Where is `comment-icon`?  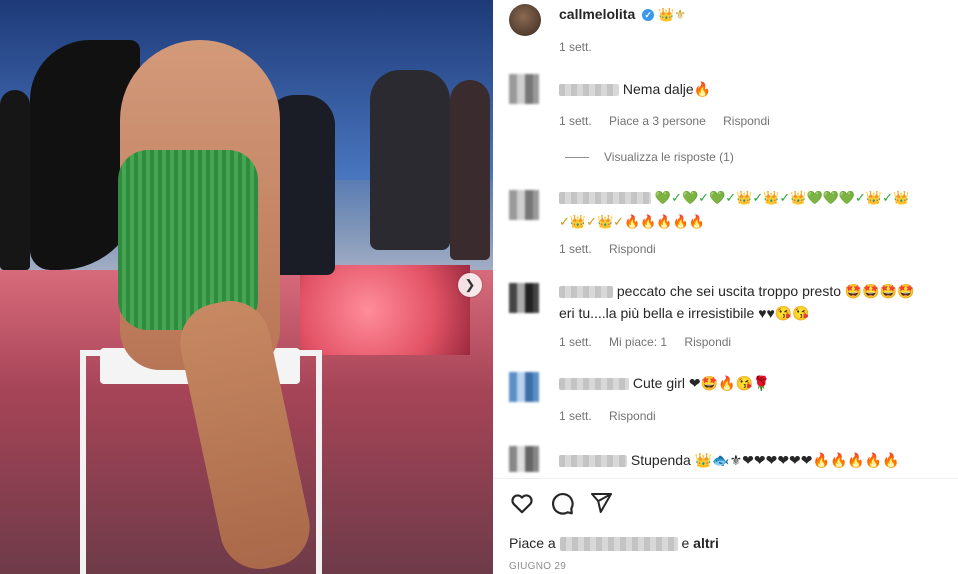
comment-icon is located at coordinates (562, 503).